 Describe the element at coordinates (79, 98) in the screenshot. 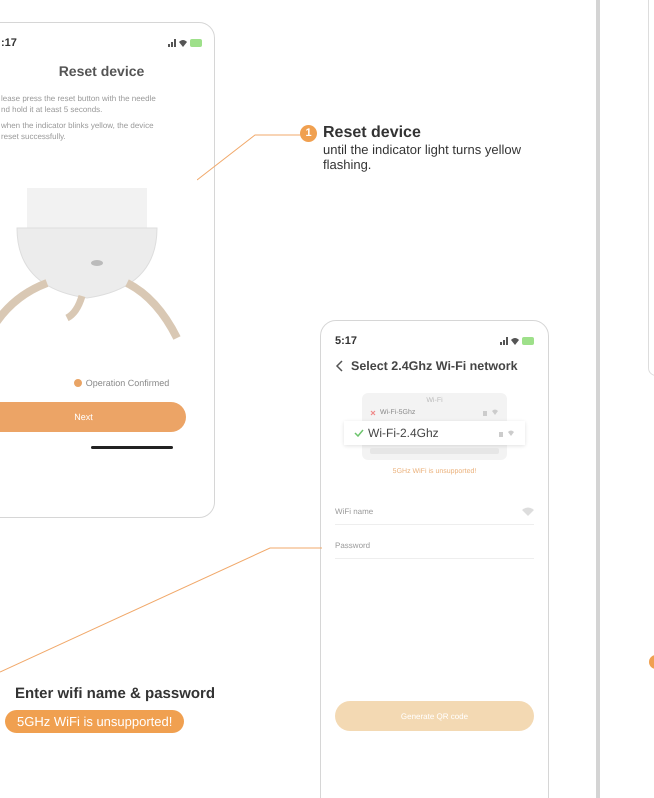

I see `instruction-text: lease press the reset button with the needle` at that location.